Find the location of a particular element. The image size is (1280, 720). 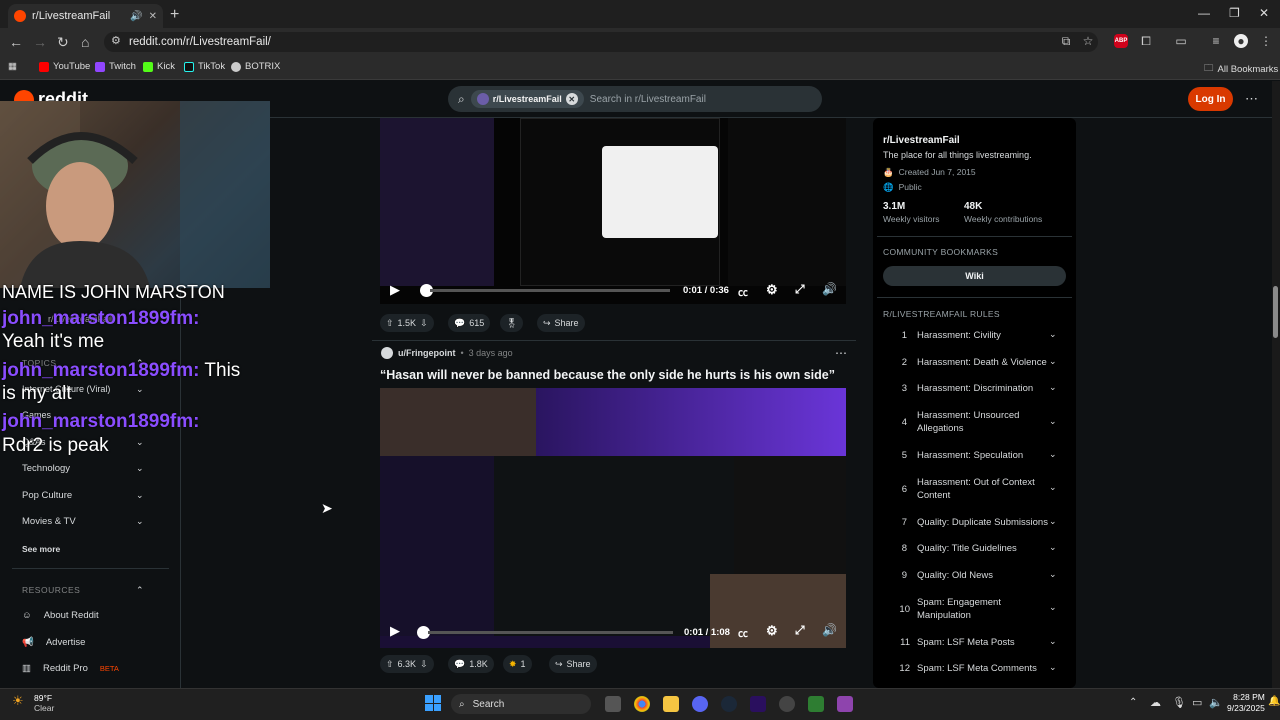

rule-item: 1 Harassment: Civility is located at coordinates (977, 335).